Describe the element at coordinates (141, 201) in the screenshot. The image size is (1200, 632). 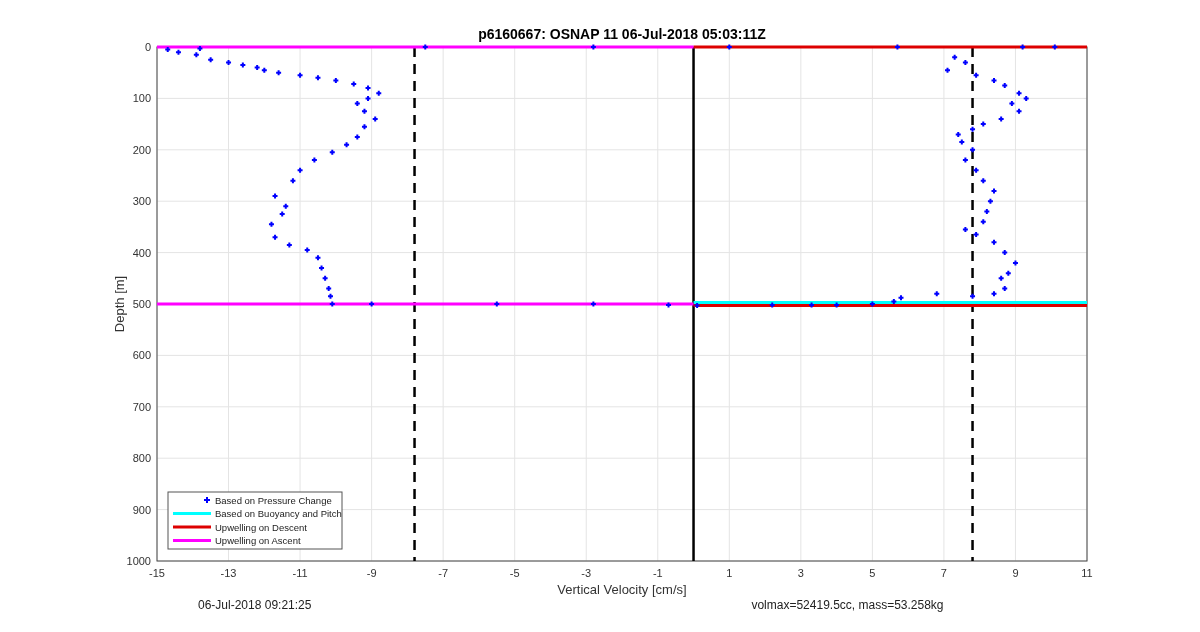
I see `tick-label: 300` at that location.